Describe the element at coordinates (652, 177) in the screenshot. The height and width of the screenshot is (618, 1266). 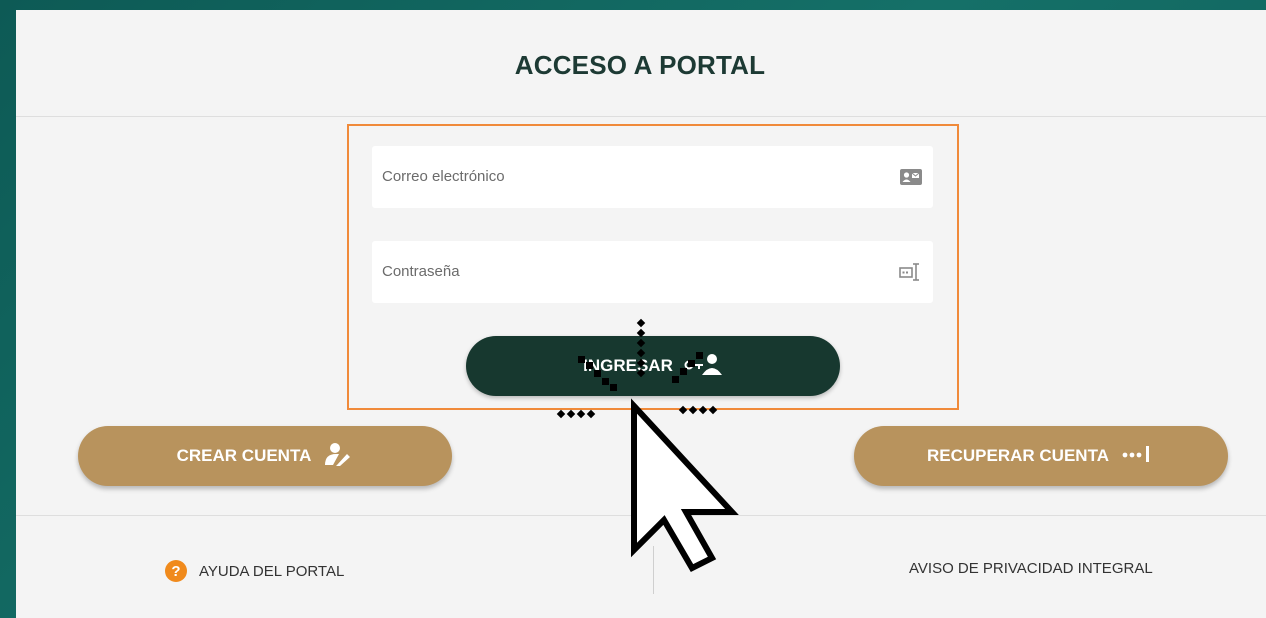
I see `email-field: Correo electrónico` at that location.